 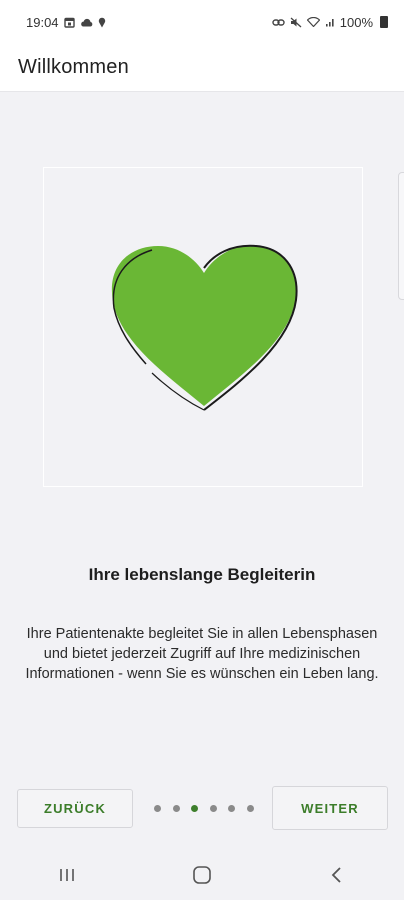 I want to click on next-button: WEITER, so click(x=330, y=808).